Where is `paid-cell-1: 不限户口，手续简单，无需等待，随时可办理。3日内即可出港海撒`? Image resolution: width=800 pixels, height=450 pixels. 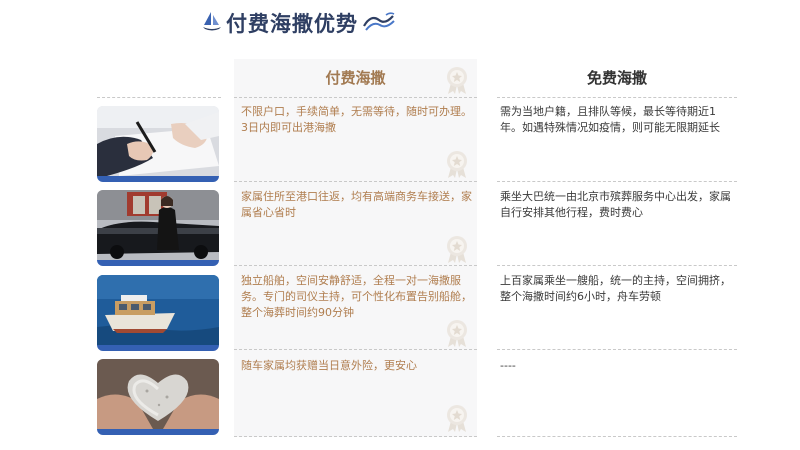 paid-cell-1: 不限户口，手续简单，无需等待，随时可办理。3日内即可出港海撒 is located at coordinates (356, 119).